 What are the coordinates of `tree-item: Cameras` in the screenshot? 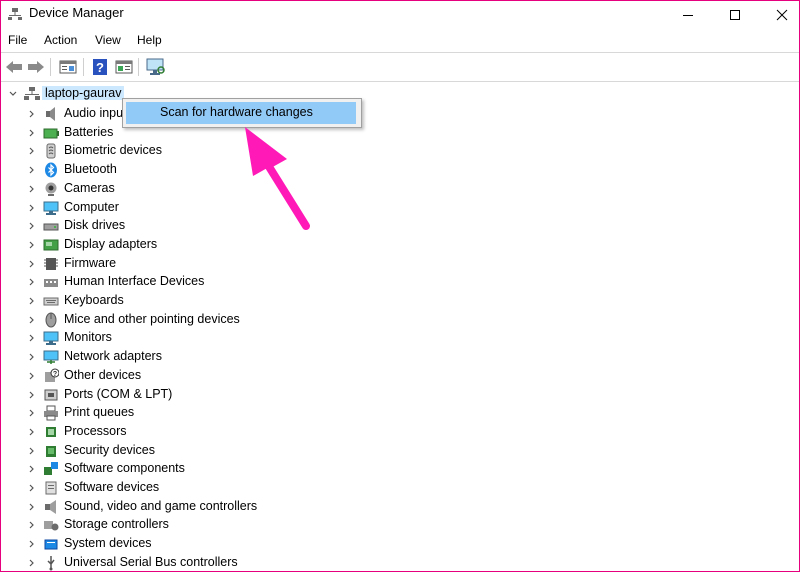 It's located at (396, 189).